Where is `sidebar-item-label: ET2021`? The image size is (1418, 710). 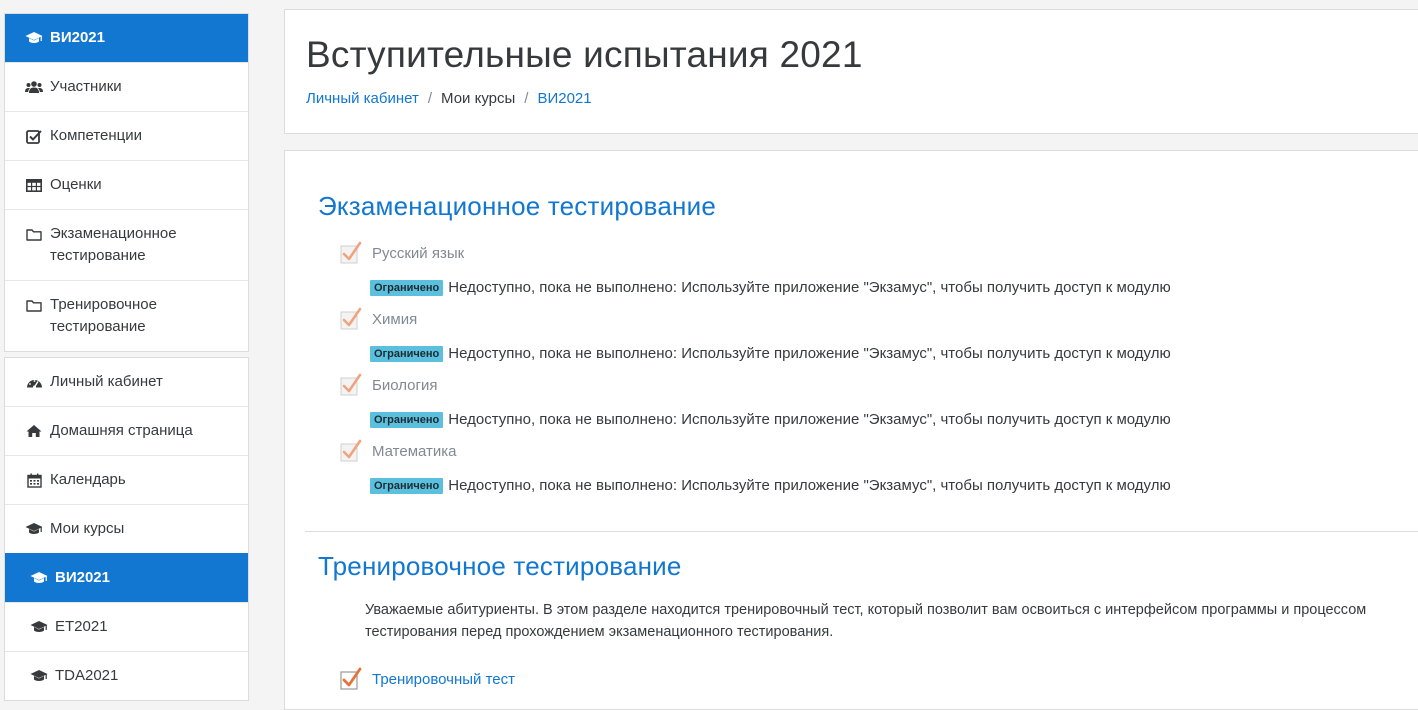
sidebar-item-label: ET2021 is located at coordinates (81, 626).